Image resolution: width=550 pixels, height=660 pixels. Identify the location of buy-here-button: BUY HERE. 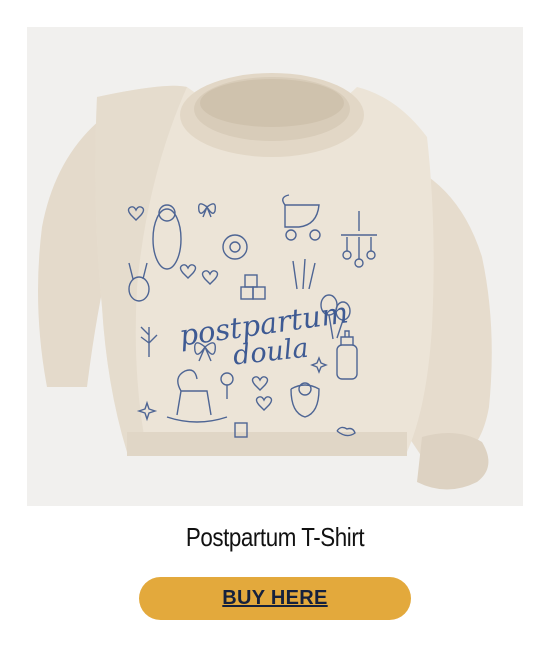
(275, 598).